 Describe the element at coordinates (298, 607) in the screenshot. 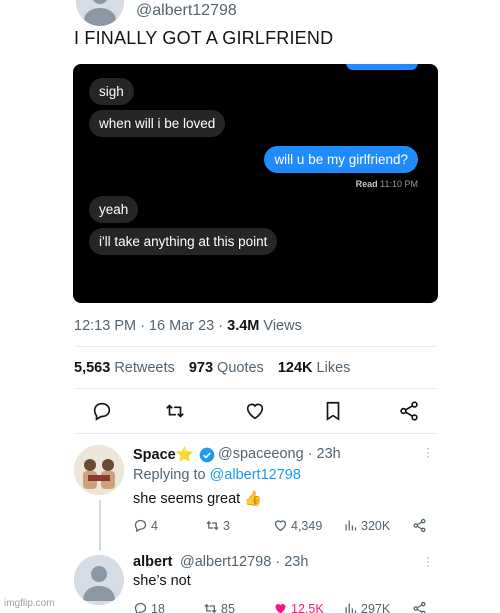

I see `like-button-active: 12.5K` at that location.